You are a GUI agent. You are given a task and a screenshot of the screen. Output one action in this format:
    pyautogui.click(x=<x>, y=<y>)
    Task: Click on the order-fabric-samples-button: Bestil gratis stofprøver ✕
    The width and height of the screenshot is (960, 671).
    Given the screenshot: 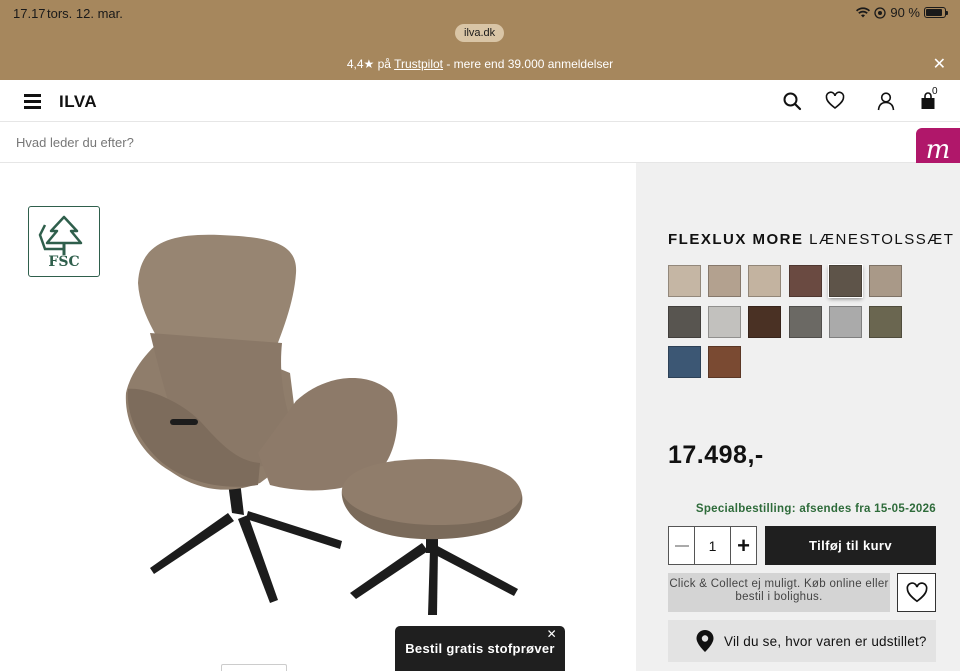 What is the action you would take?
    pyautogui.click(x=480, y=648)
    